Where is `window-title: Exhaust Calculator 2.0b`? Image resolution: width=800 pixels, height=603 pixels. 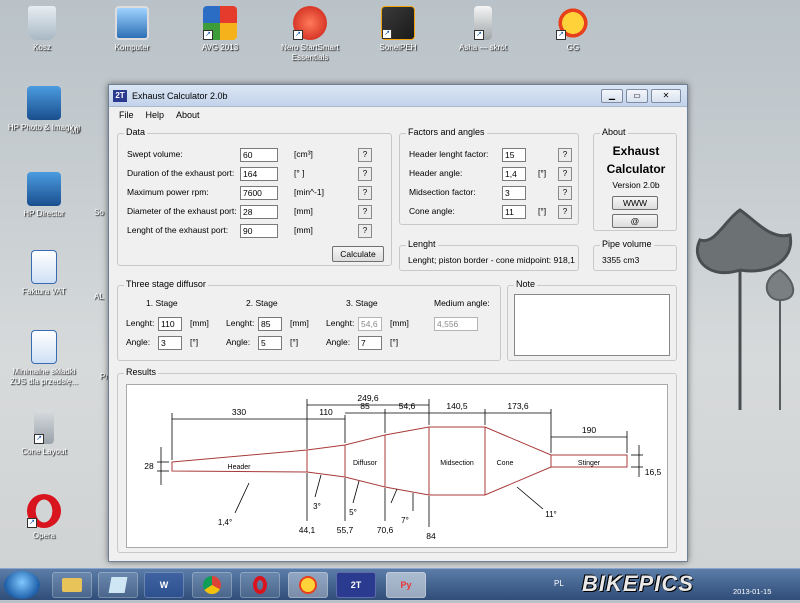 window-title: Exhaust Calculator 2.0b is located at coordinates (180, 95).